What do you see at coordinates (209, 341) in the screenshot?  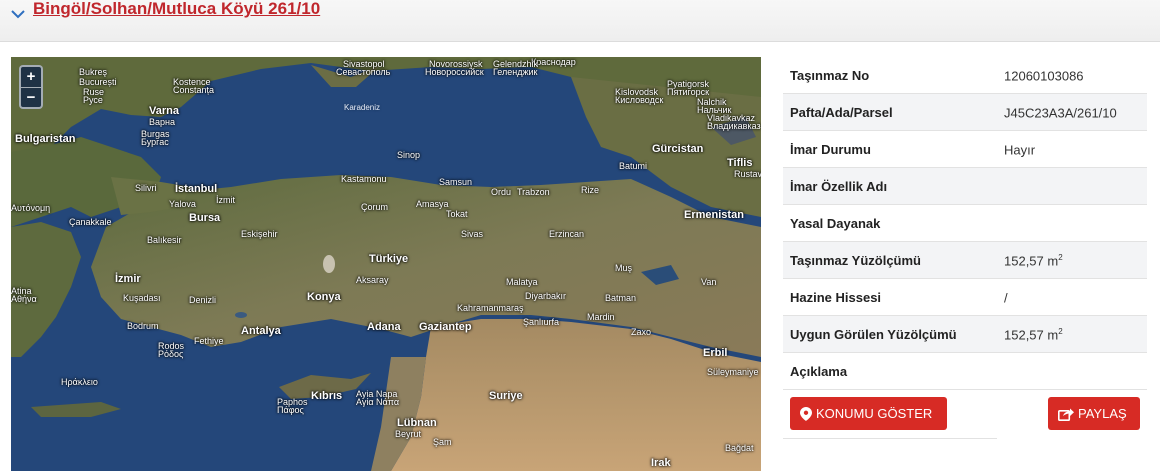 I see `map-label: Fethiye` at bounding box center [209, 341].